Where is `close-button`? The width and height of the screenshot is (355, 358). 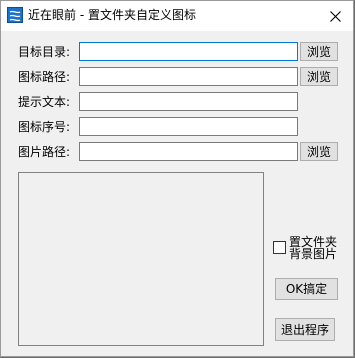
close-button is located at coordinates (335, 16).